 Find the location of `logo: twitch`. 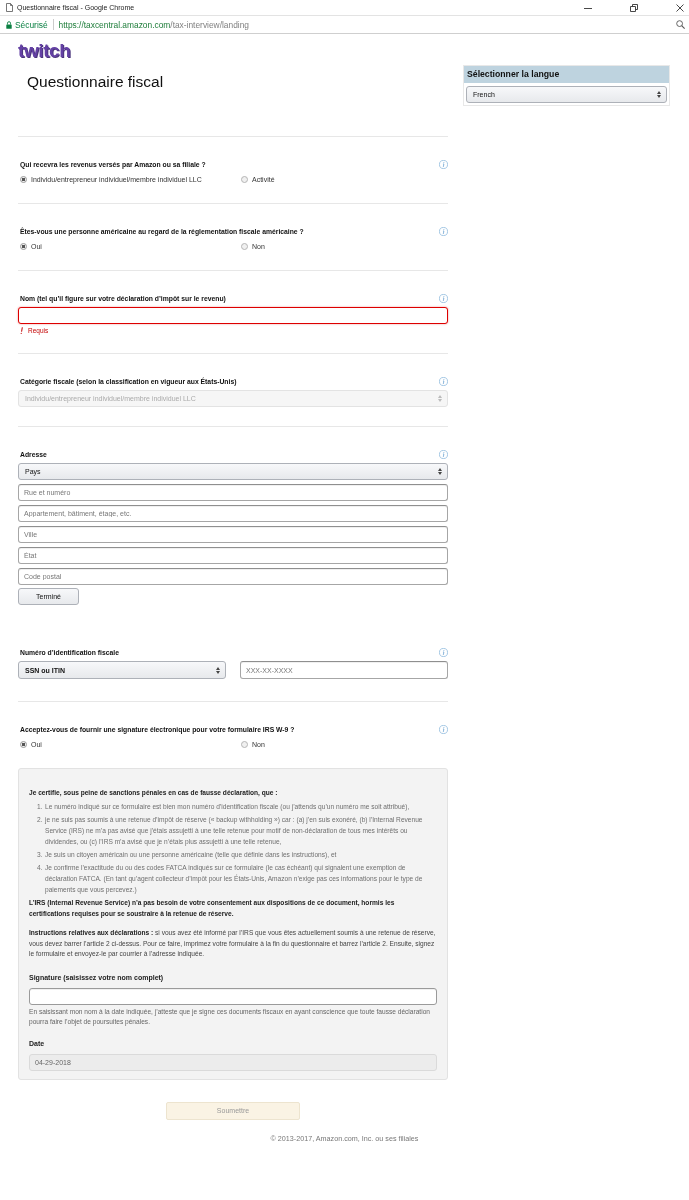

logo: twitch is located at coordinates (46, 50).